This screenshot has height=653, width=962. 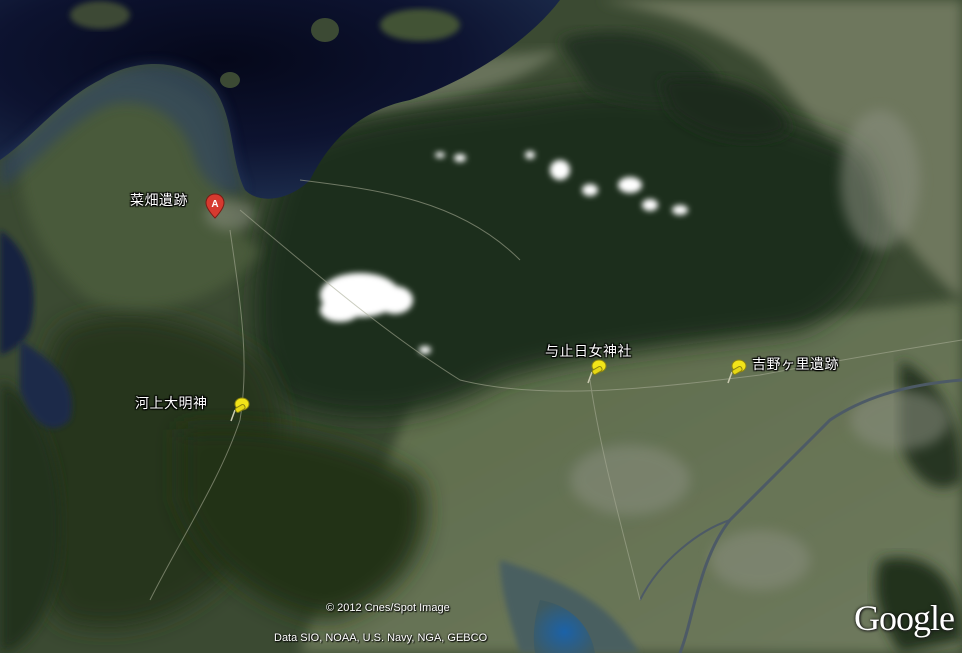 I want to click on imagery-credit: © 2012 Cnes/Spot Image, so click(x=388, y=608).